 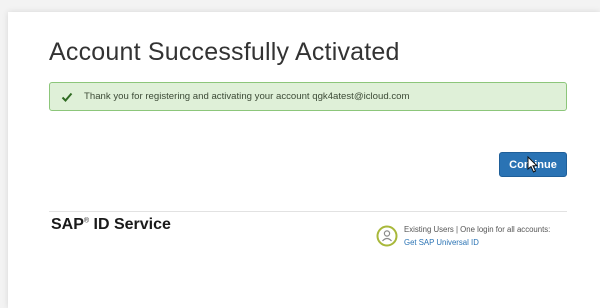 I want to click on footer-divider, so click(x=308, y=211).